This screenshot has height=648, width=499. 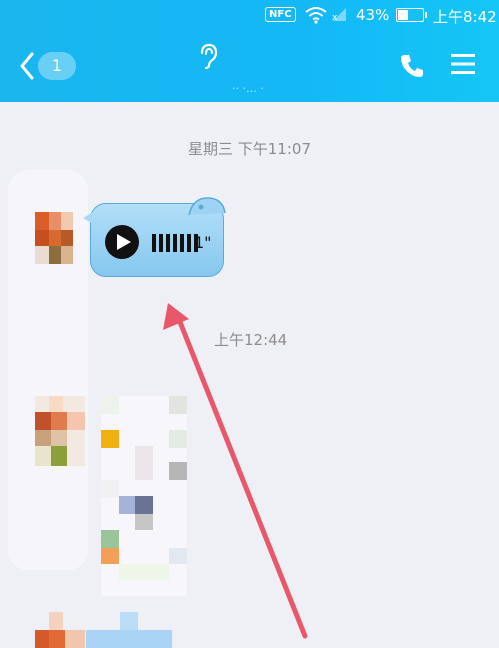 What do you see at coordinates (27, 66) in the screenshot?
I see `back-icon` at bounding box center [27, 66].